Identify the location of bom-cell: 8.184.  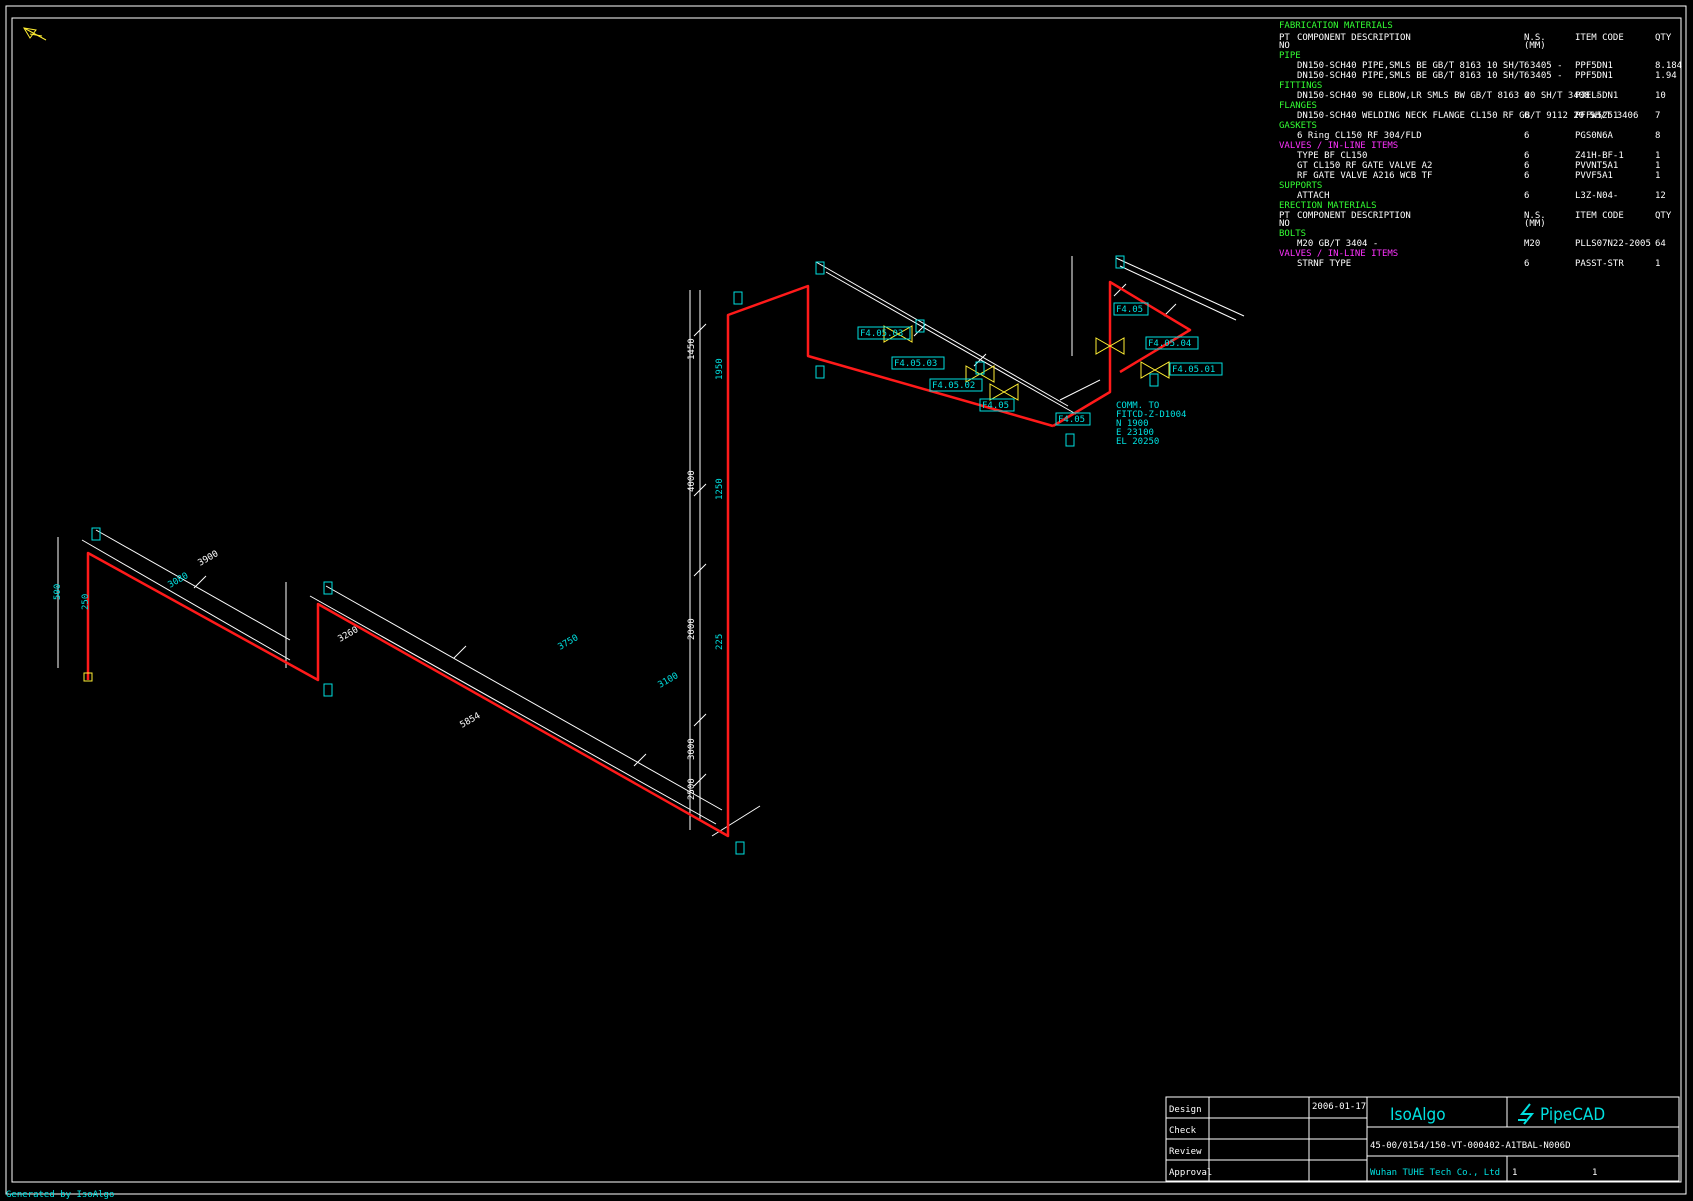
(1668, 66).